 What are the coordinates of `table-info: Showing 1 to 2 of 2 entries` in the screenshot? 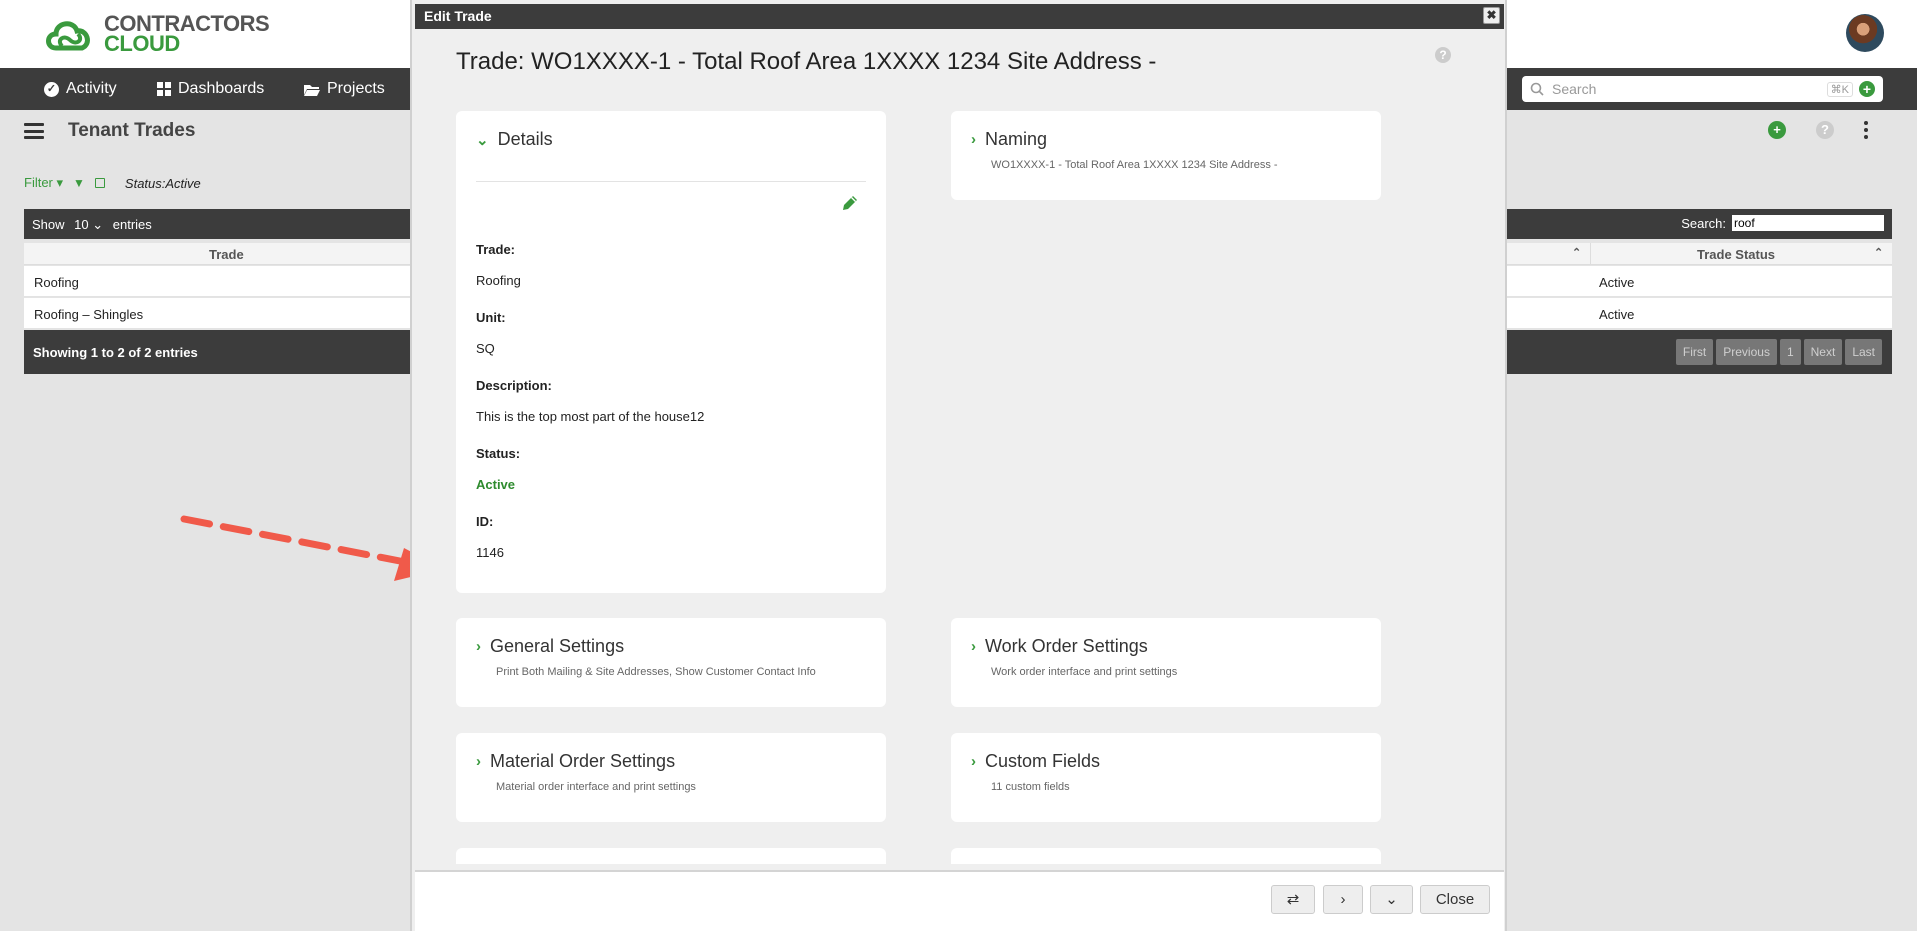 It's located at (115, 352).